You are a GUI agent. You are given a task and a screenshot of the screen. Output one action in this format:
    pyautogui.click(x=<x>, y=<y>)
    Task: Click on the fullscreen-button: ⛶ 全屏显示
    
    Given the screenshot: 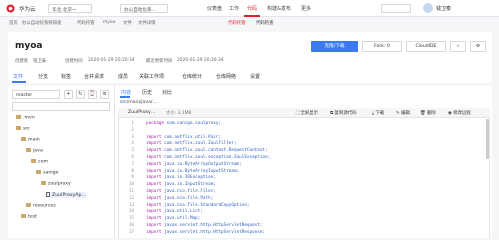 What is the action you would take?
    pyautogui.click(x=307, y=113)
    